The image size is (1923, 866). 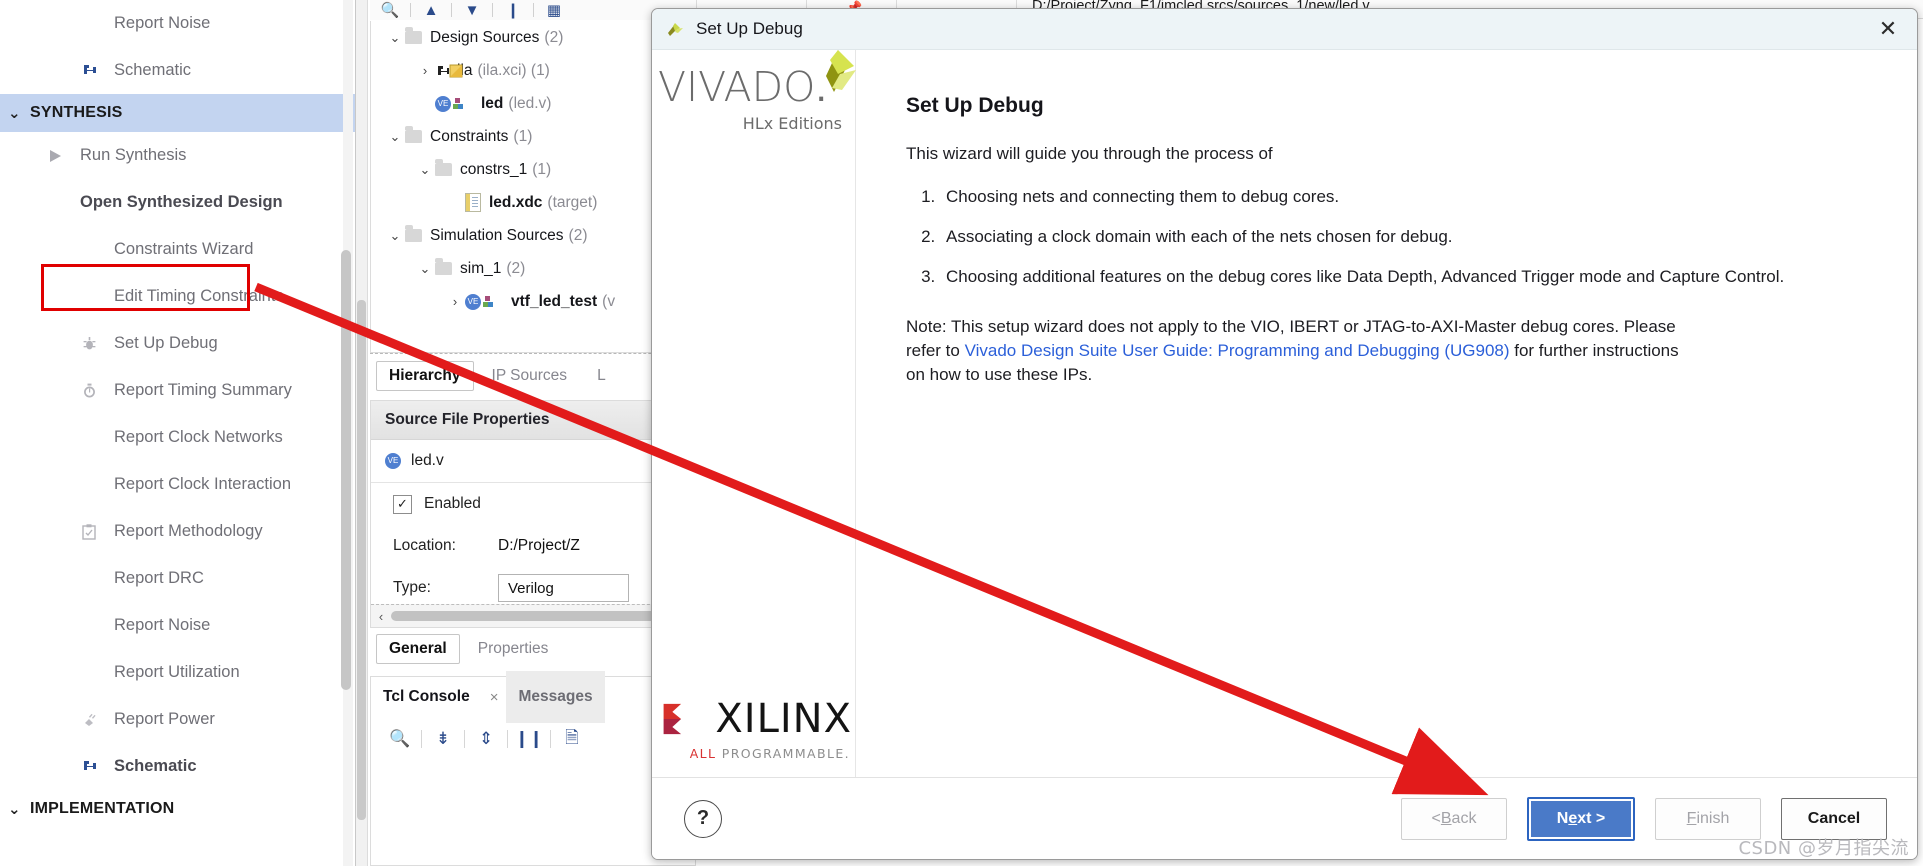 What do you see at coordinates (425, 375) in the screenshot?
I see `tab-hierarchy: Hierarchy` at bounding box center [425, 375].